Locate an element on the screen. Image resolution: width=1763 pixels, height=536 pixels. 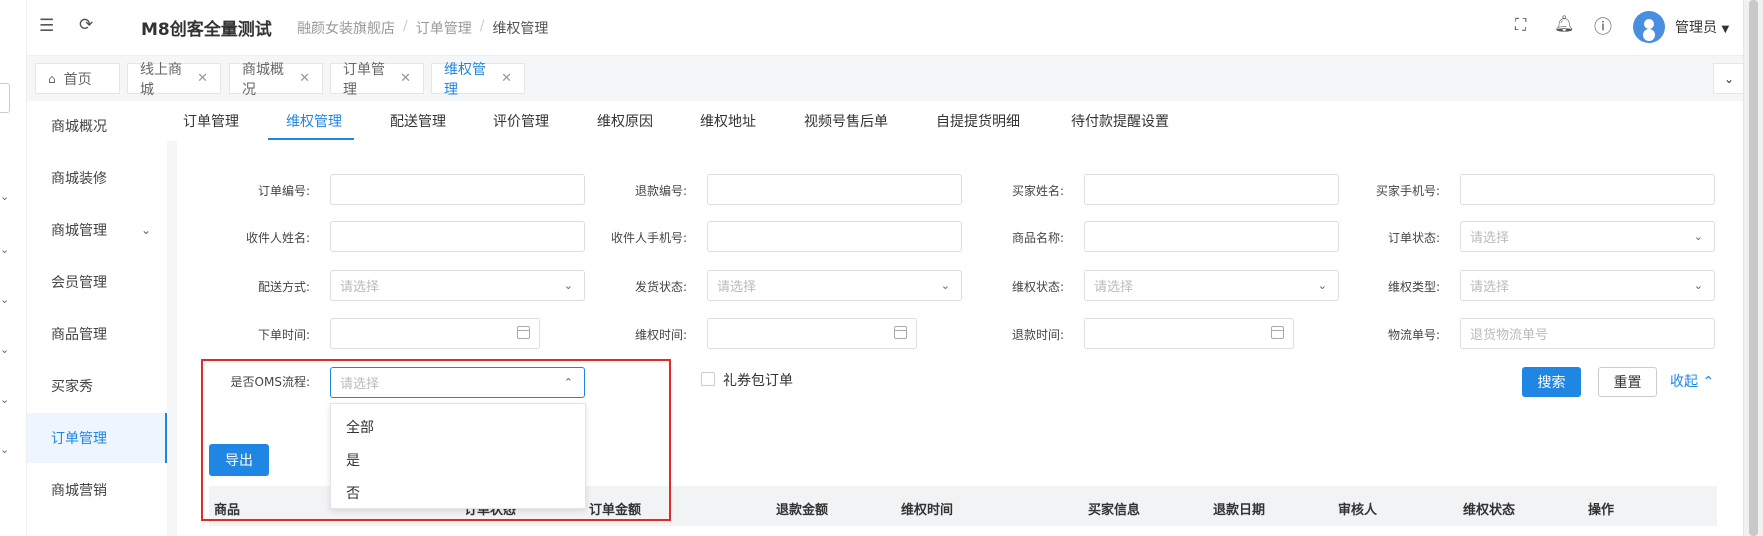
scrollbar-thumb is located at coordinates (1753, 268).